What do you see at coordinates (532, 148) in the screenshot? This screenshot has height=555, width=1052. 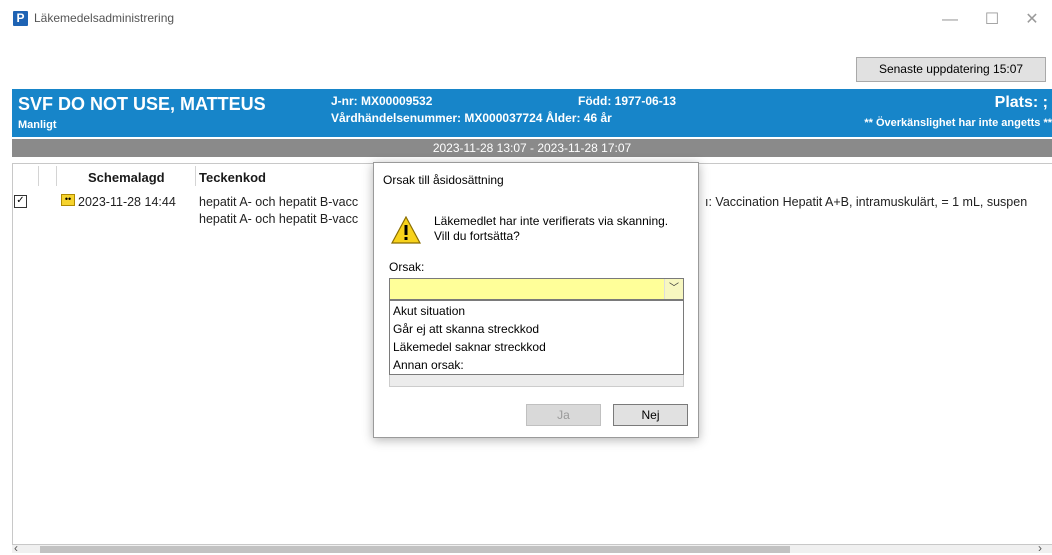 I see `date-range-bar: 2023-11-28 13:07 - 2023-11-28 17:07` at bounding box center [532, 148].